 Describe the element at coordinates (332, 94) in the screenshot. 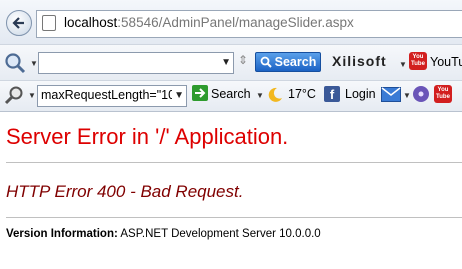

I see `facebook-icon: f` at that location.